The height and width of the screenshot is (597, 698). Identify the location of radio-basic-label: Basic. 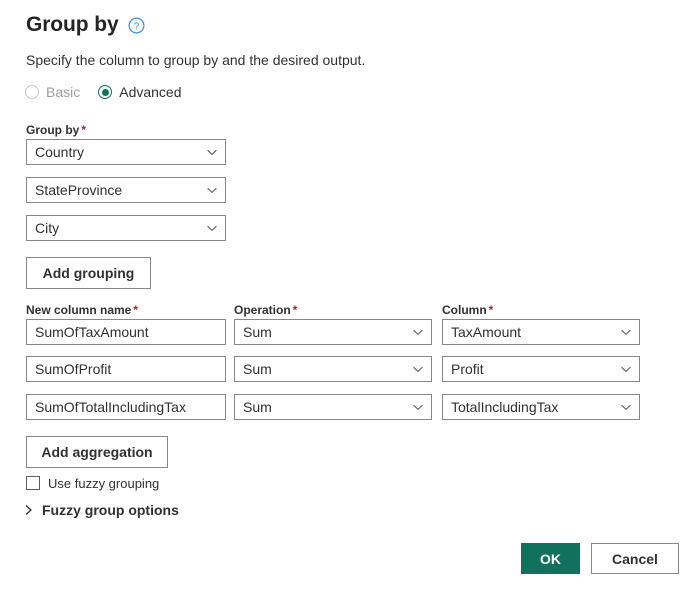
(63, 92).